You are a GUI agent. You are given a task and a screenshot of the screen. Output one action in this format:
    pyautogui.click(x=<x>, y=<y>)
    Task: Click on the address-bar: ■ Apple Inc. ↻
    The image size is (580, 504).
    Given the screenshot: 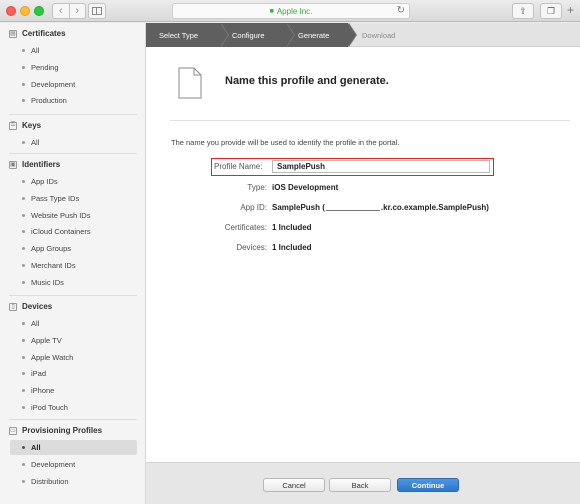 What is the action you would take?
    pyautogui.click(x=291, y=11)
    